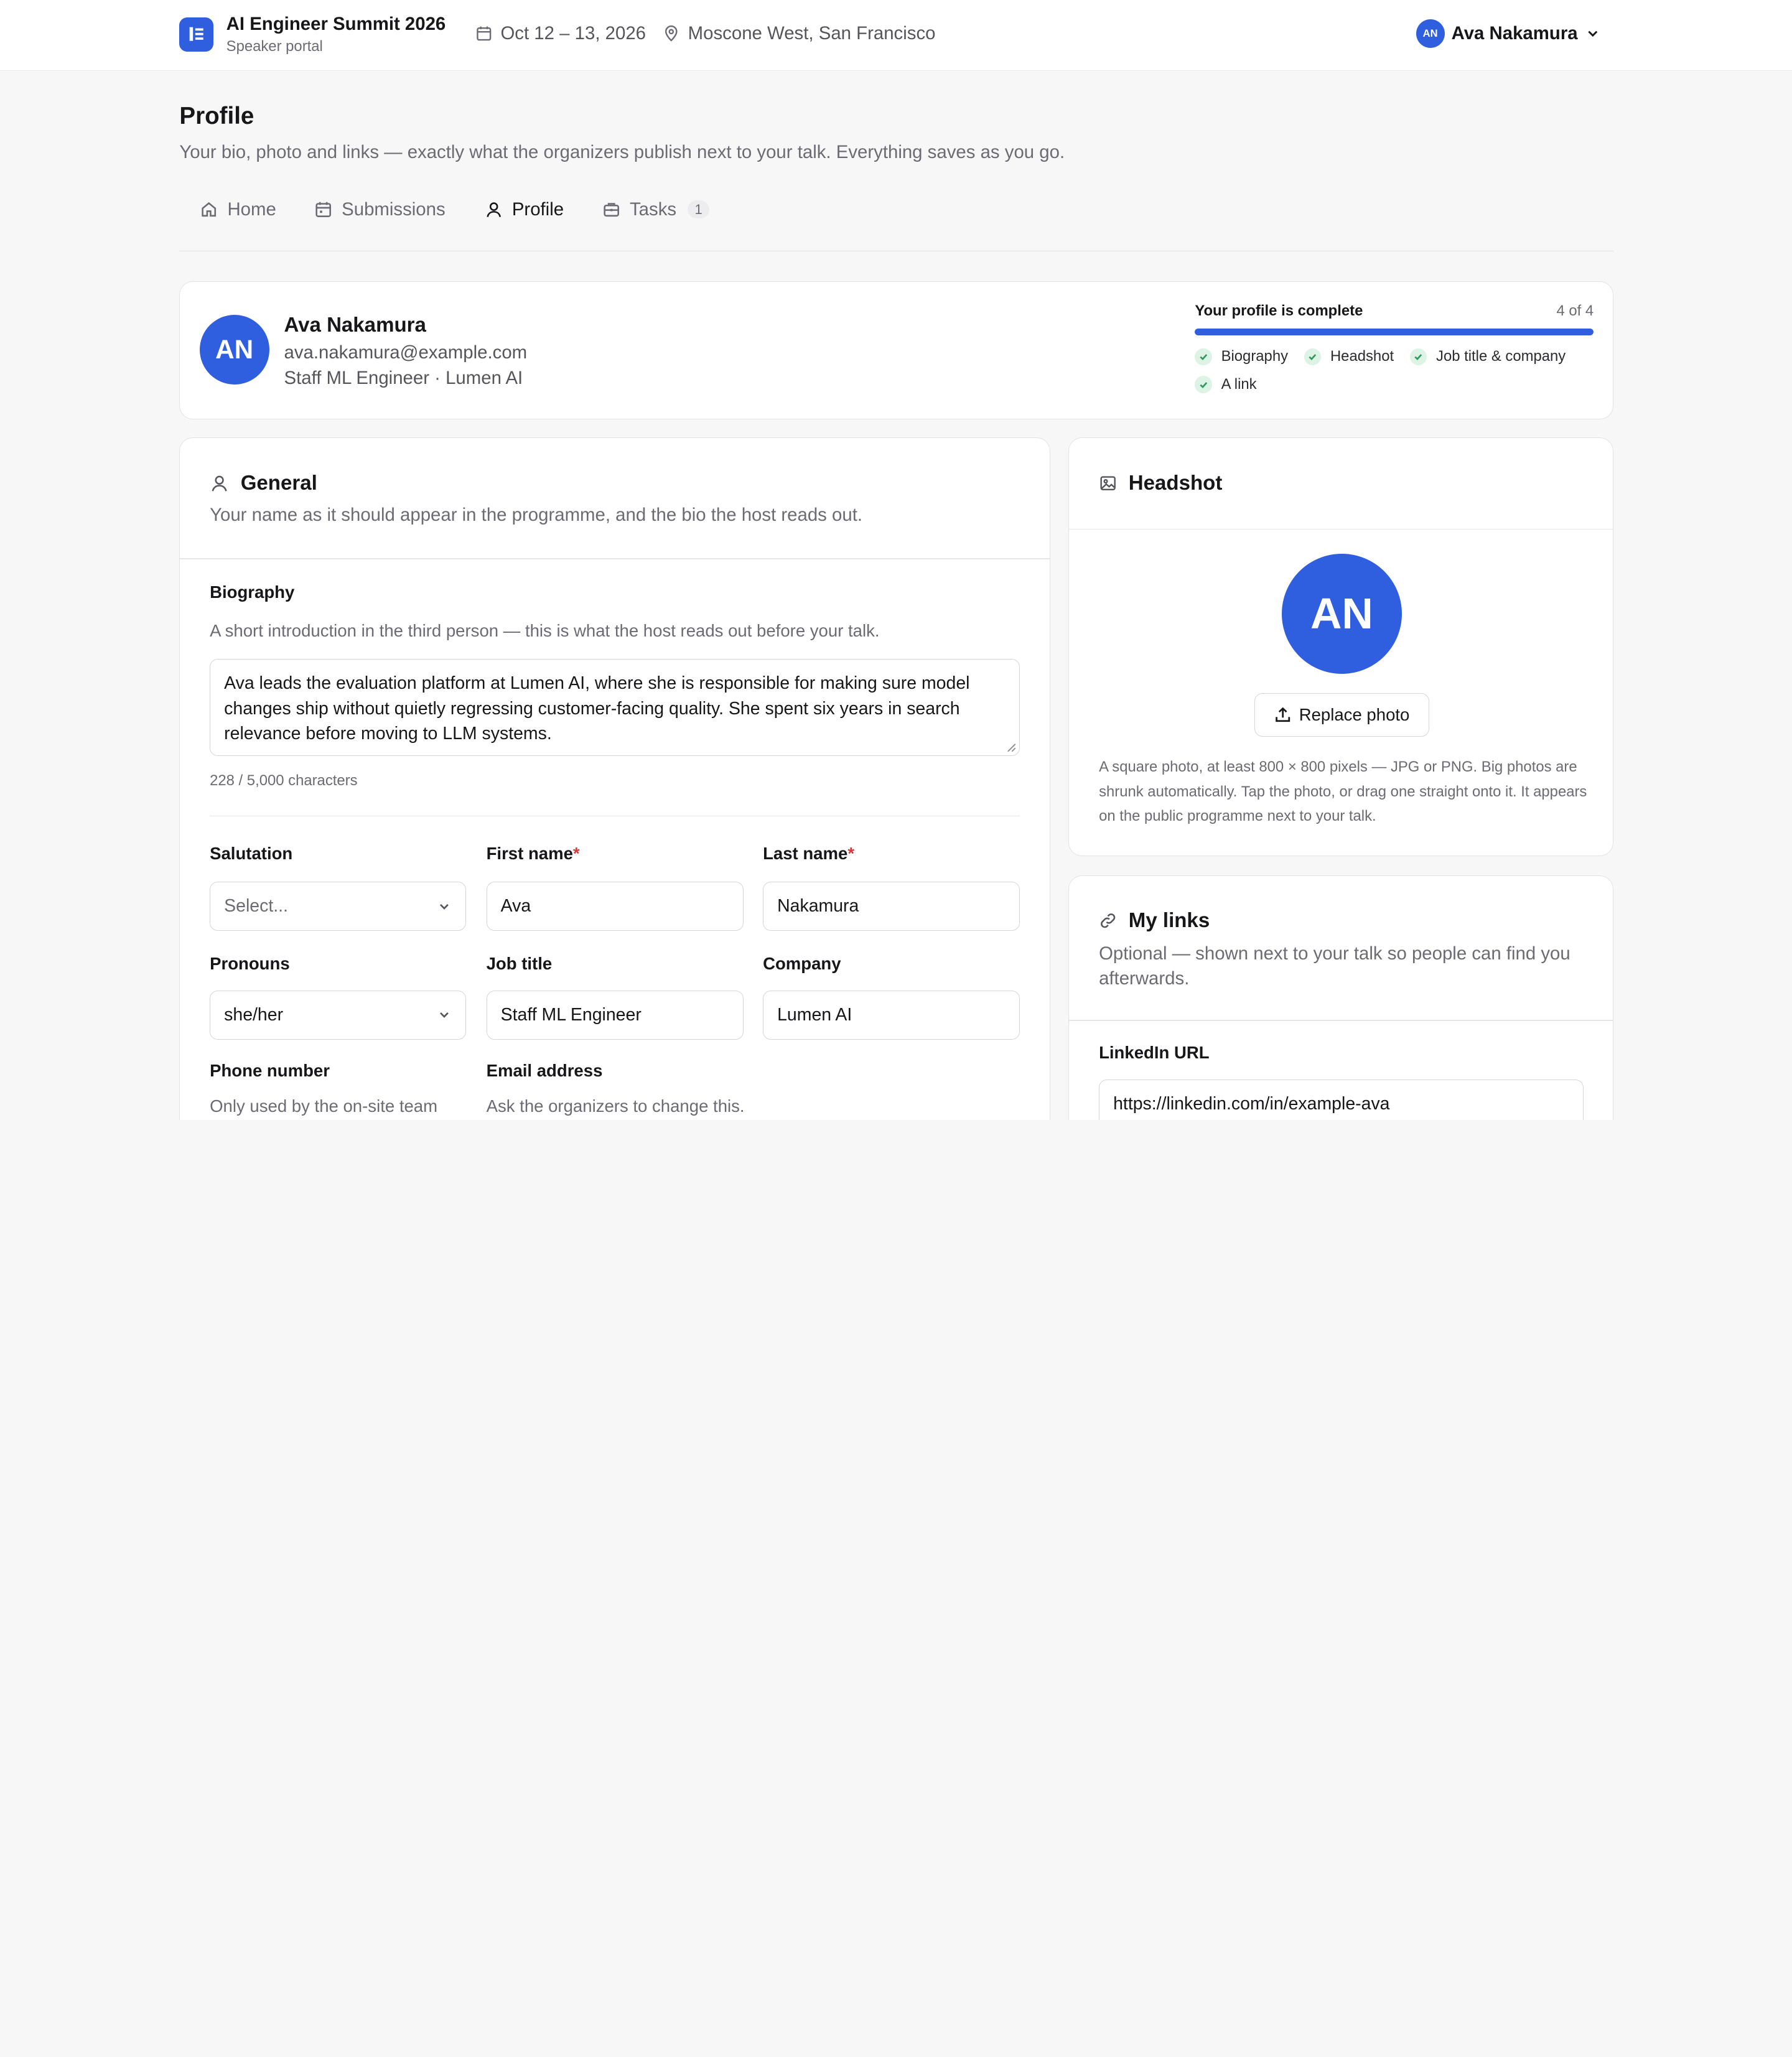 The height and width of the screenshot is (2057, 1792). I want to click on linkedin-url-value: https://linkedin.com/in/example-ava, so click(1251, 1103).